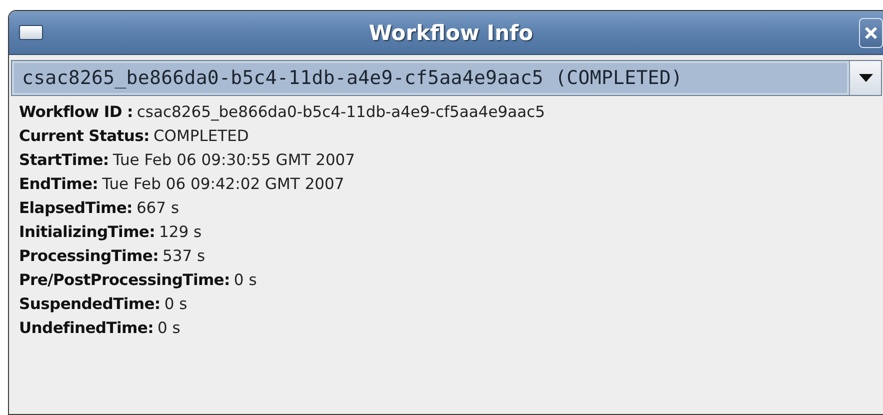  What do you see at coordinates (201, 136) in the screenshot?
I see `field-value: COMPLETED` at bounding box center [201, 136].